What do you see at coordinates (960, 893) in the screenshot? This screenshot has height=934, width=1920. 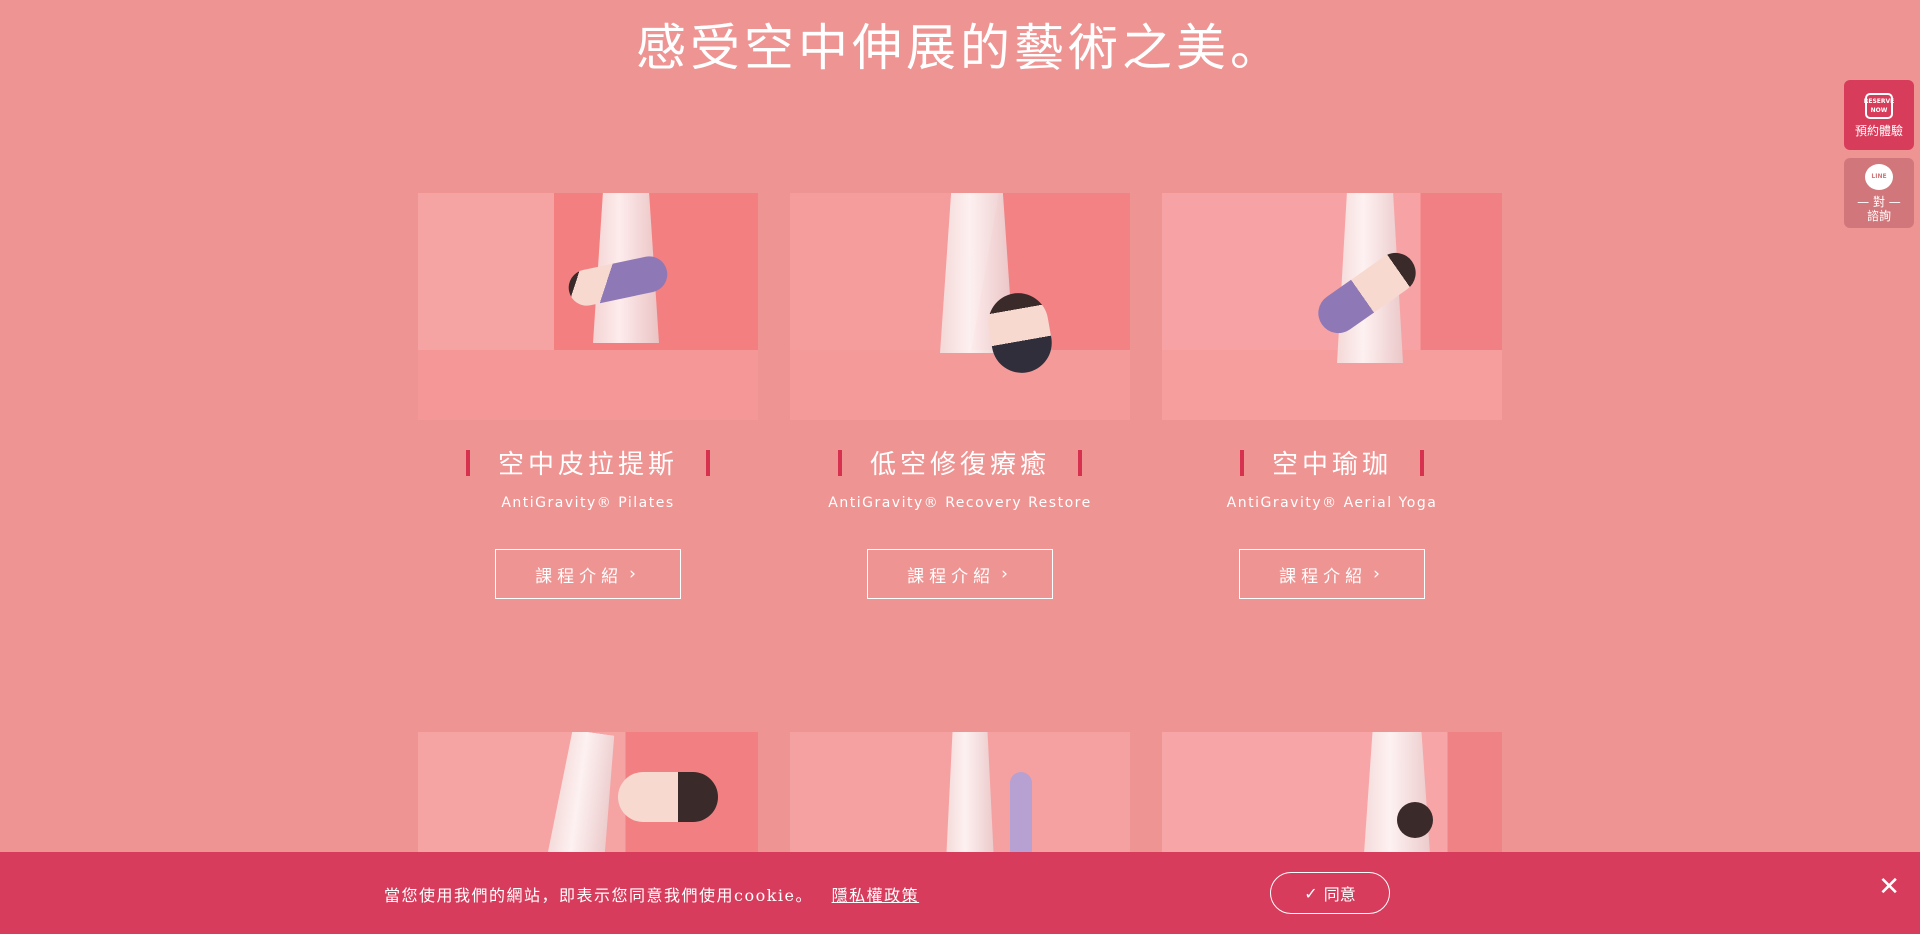 I see `cookie-banner: 當您使用我們的網站，即表示您同意我們使用cookie。 隱私權政策 ✓ 同意 ✕` at bounding box center [960, 893].